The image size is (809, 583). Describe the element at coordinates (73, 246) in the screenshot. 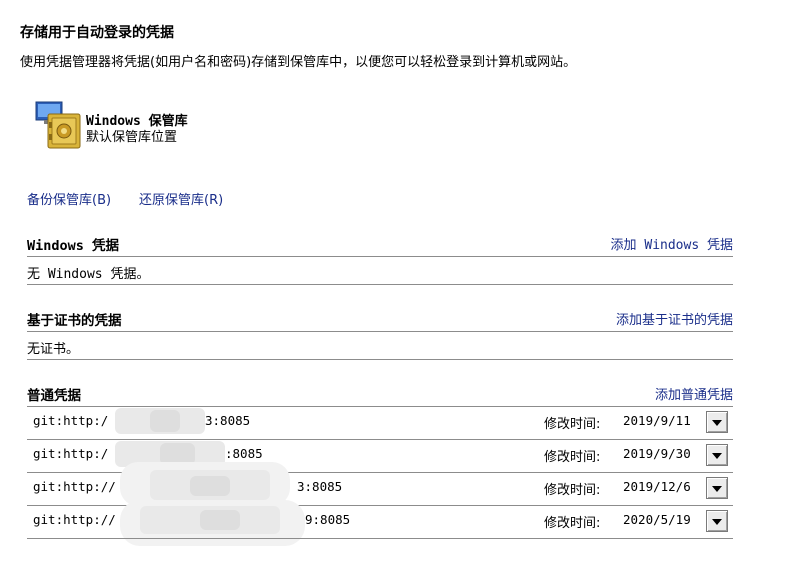

I see `windows-credentials-title: Windows 凭据` at that location.